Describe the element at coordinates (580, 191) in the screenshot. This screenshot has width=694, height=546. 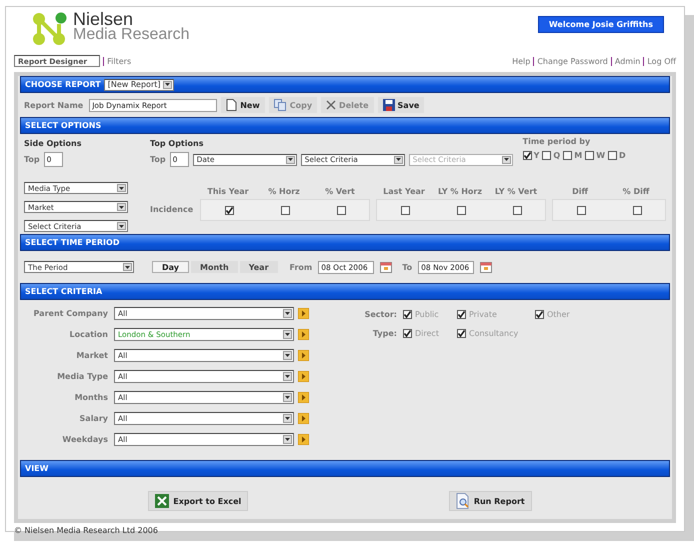
I see `column-label: Diff` at that location.